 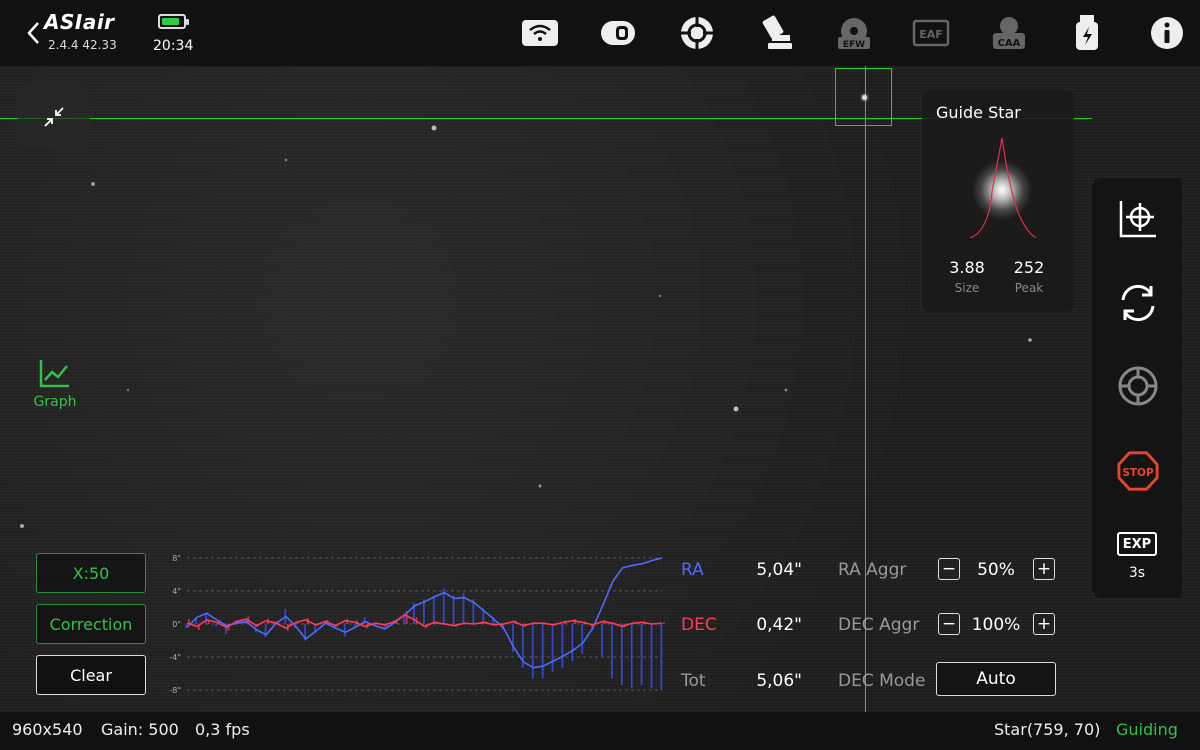 I want to click on usb-icon, so click(x=1087, y=33).